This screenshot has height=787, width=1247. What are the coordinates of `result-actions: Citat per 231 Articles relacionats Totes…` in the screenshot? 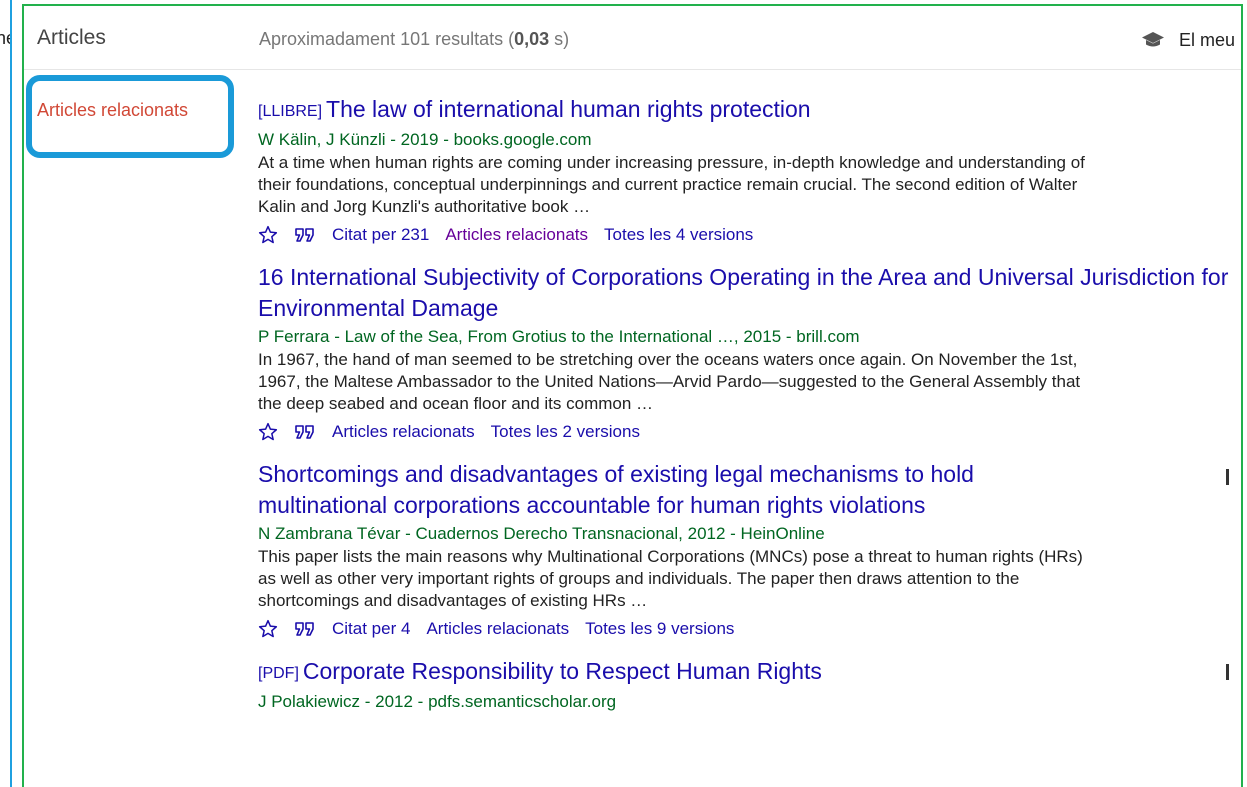 It's located at (749, 235).